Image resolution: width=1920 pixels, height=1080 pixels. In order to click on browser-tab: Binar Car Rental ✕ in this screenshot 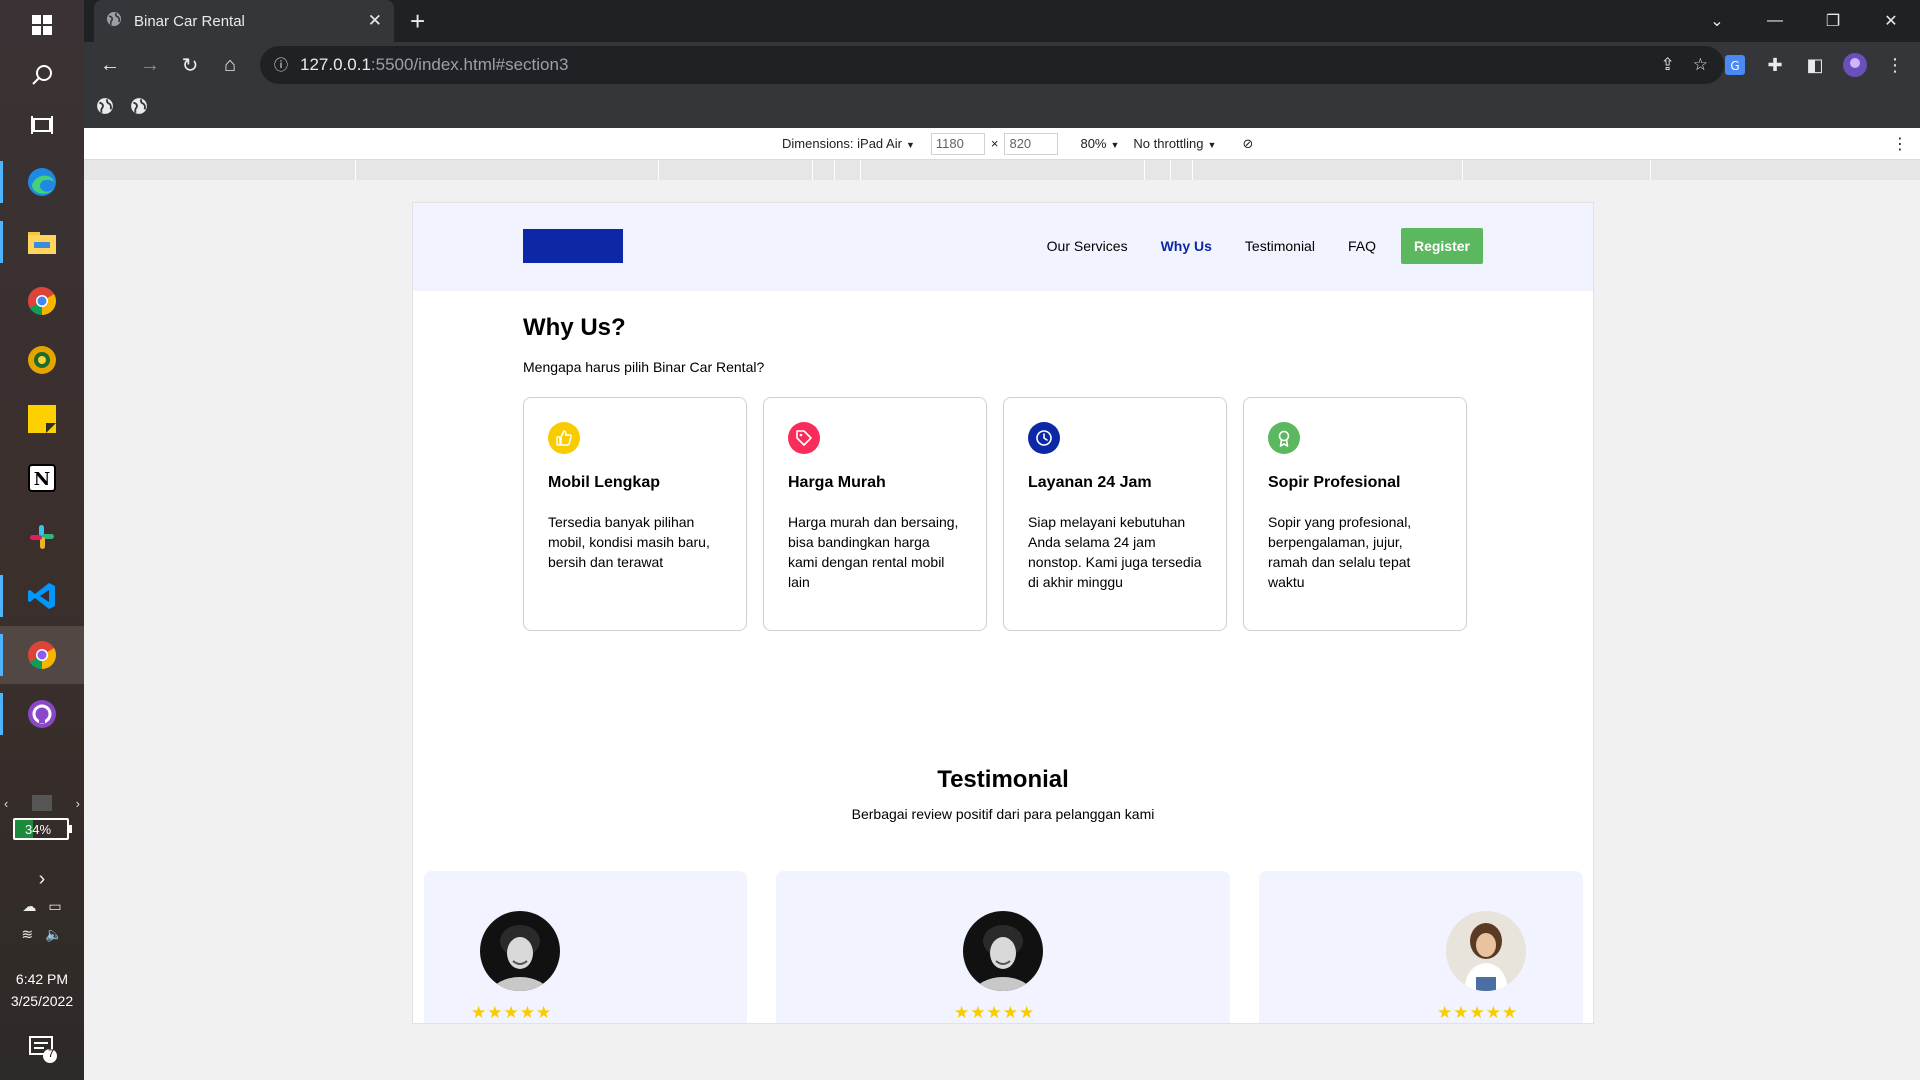, I will do `click(244, 21)`.